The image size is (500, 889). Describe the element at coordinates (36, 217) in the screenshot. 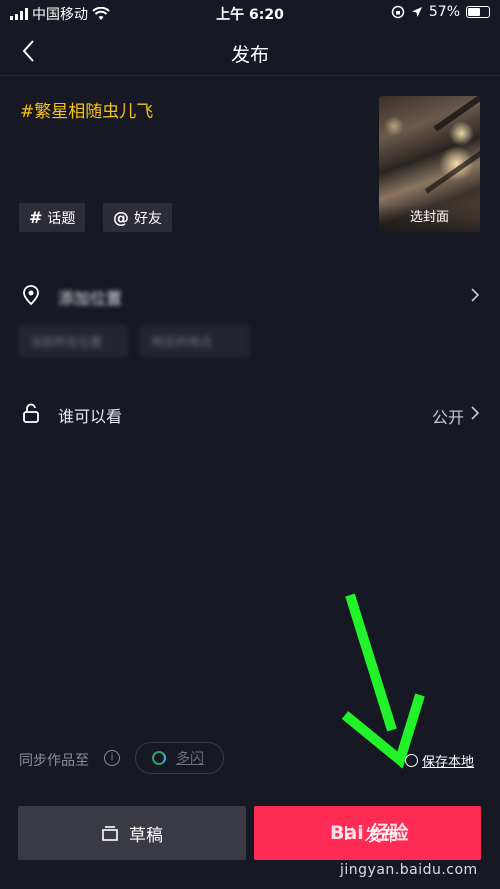

I see `hash-icon: #` at that location.